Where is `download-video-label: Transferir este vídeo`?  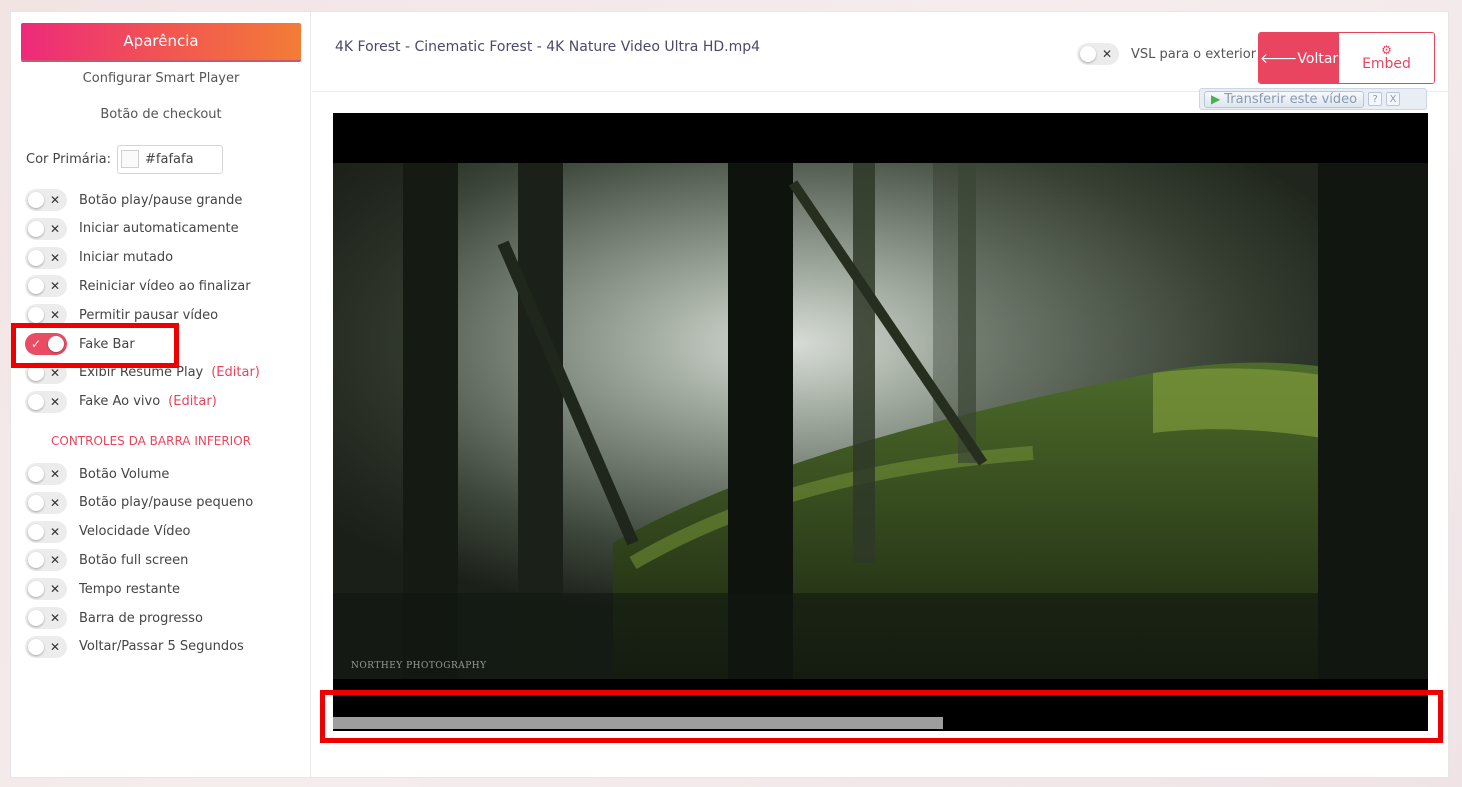 download-video-label: Transferir este vídeo is located at coordinates (1291, 99).